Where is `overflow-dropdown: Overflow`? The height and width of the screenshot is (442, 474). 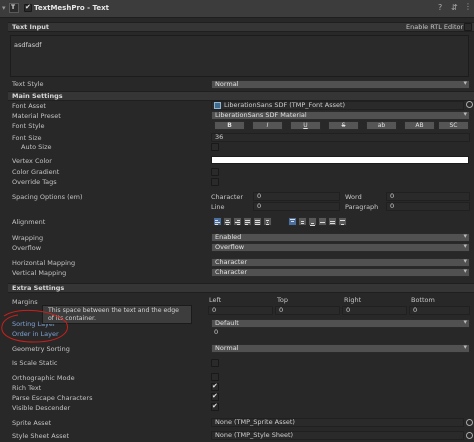
overflow-dropdown: Overflow is located at coordinates (340, 247).